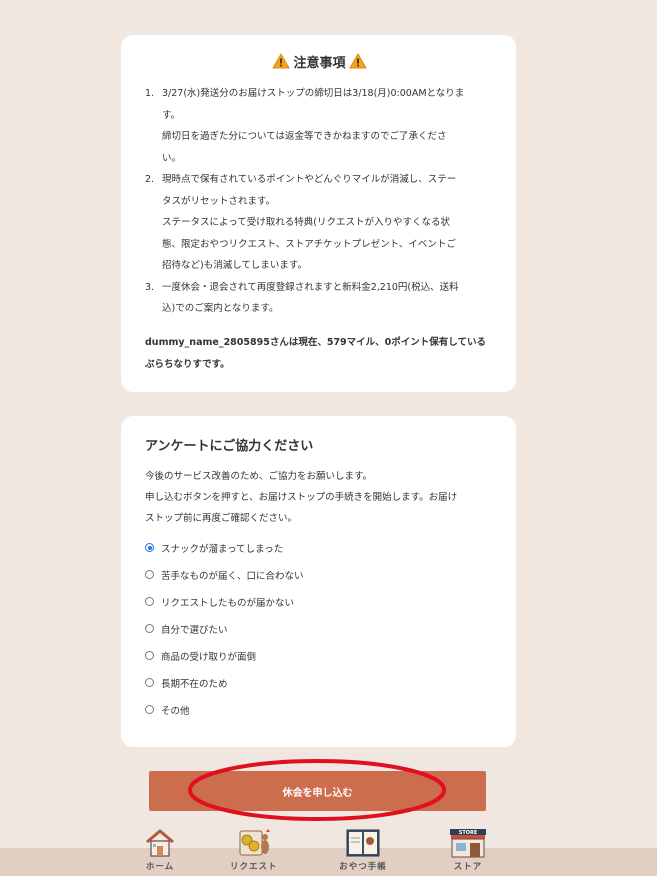  I want to click on nav-home-label: ホーム, so click(160, 867).